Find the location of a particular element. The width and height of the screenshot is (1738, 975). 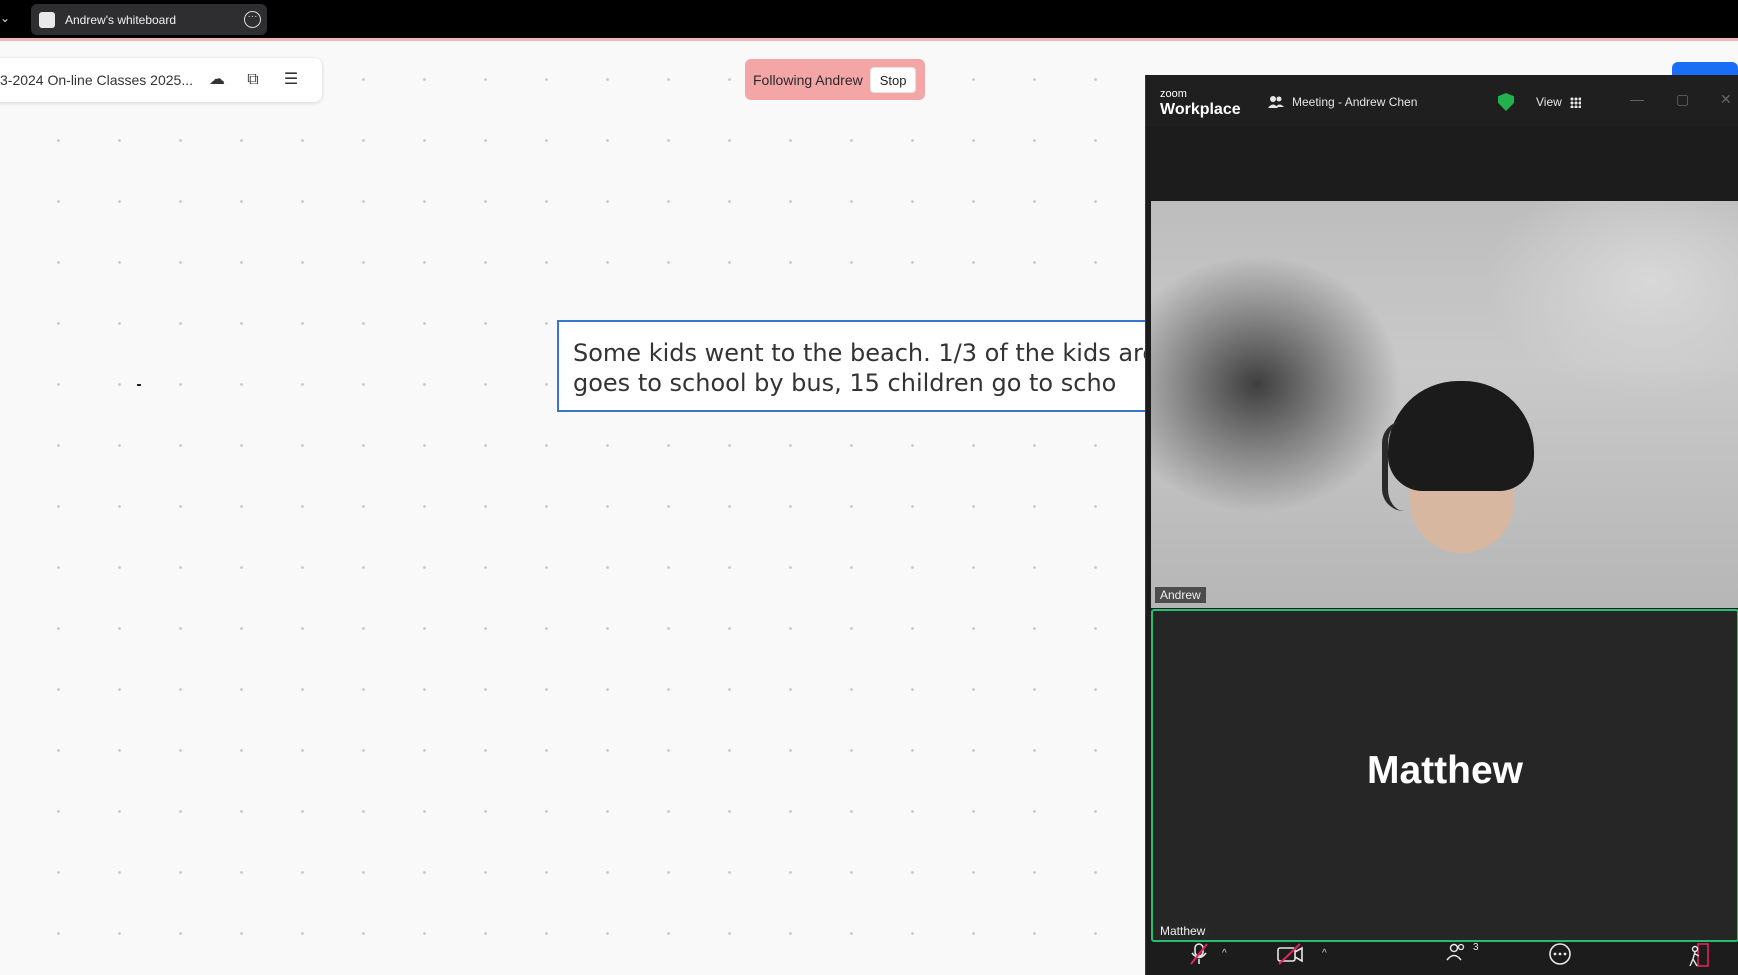

stop-following-button: Stop is located at coordinates (893, 79).